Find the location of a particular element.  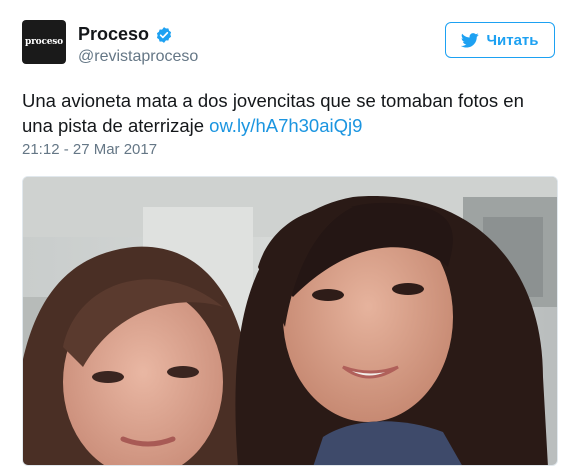

tweet-timestamp: 21:12 - 27 Mar 2017 is located at coordinates (89, 149).